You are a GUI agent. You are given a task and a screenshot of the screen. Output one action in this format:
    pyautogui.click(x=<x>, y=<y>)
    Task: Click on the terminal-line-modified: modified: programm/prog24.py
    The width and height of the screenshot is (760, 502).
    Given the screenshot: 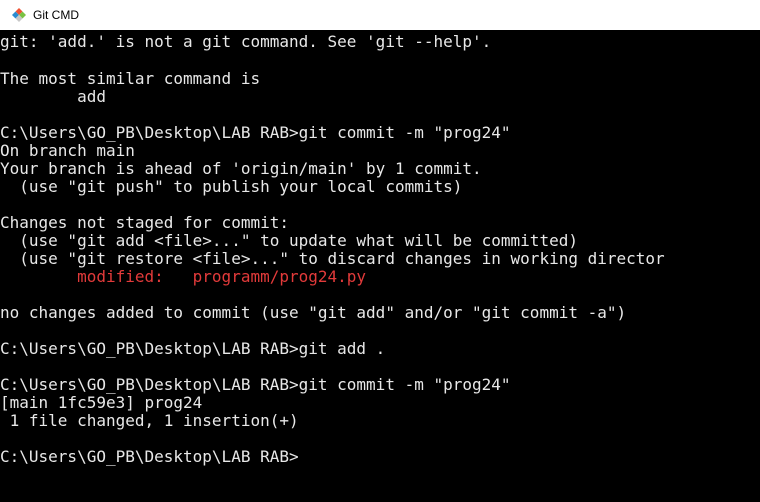 What is the action you would take?
    pyautogui.click(x=183, y=277)
    